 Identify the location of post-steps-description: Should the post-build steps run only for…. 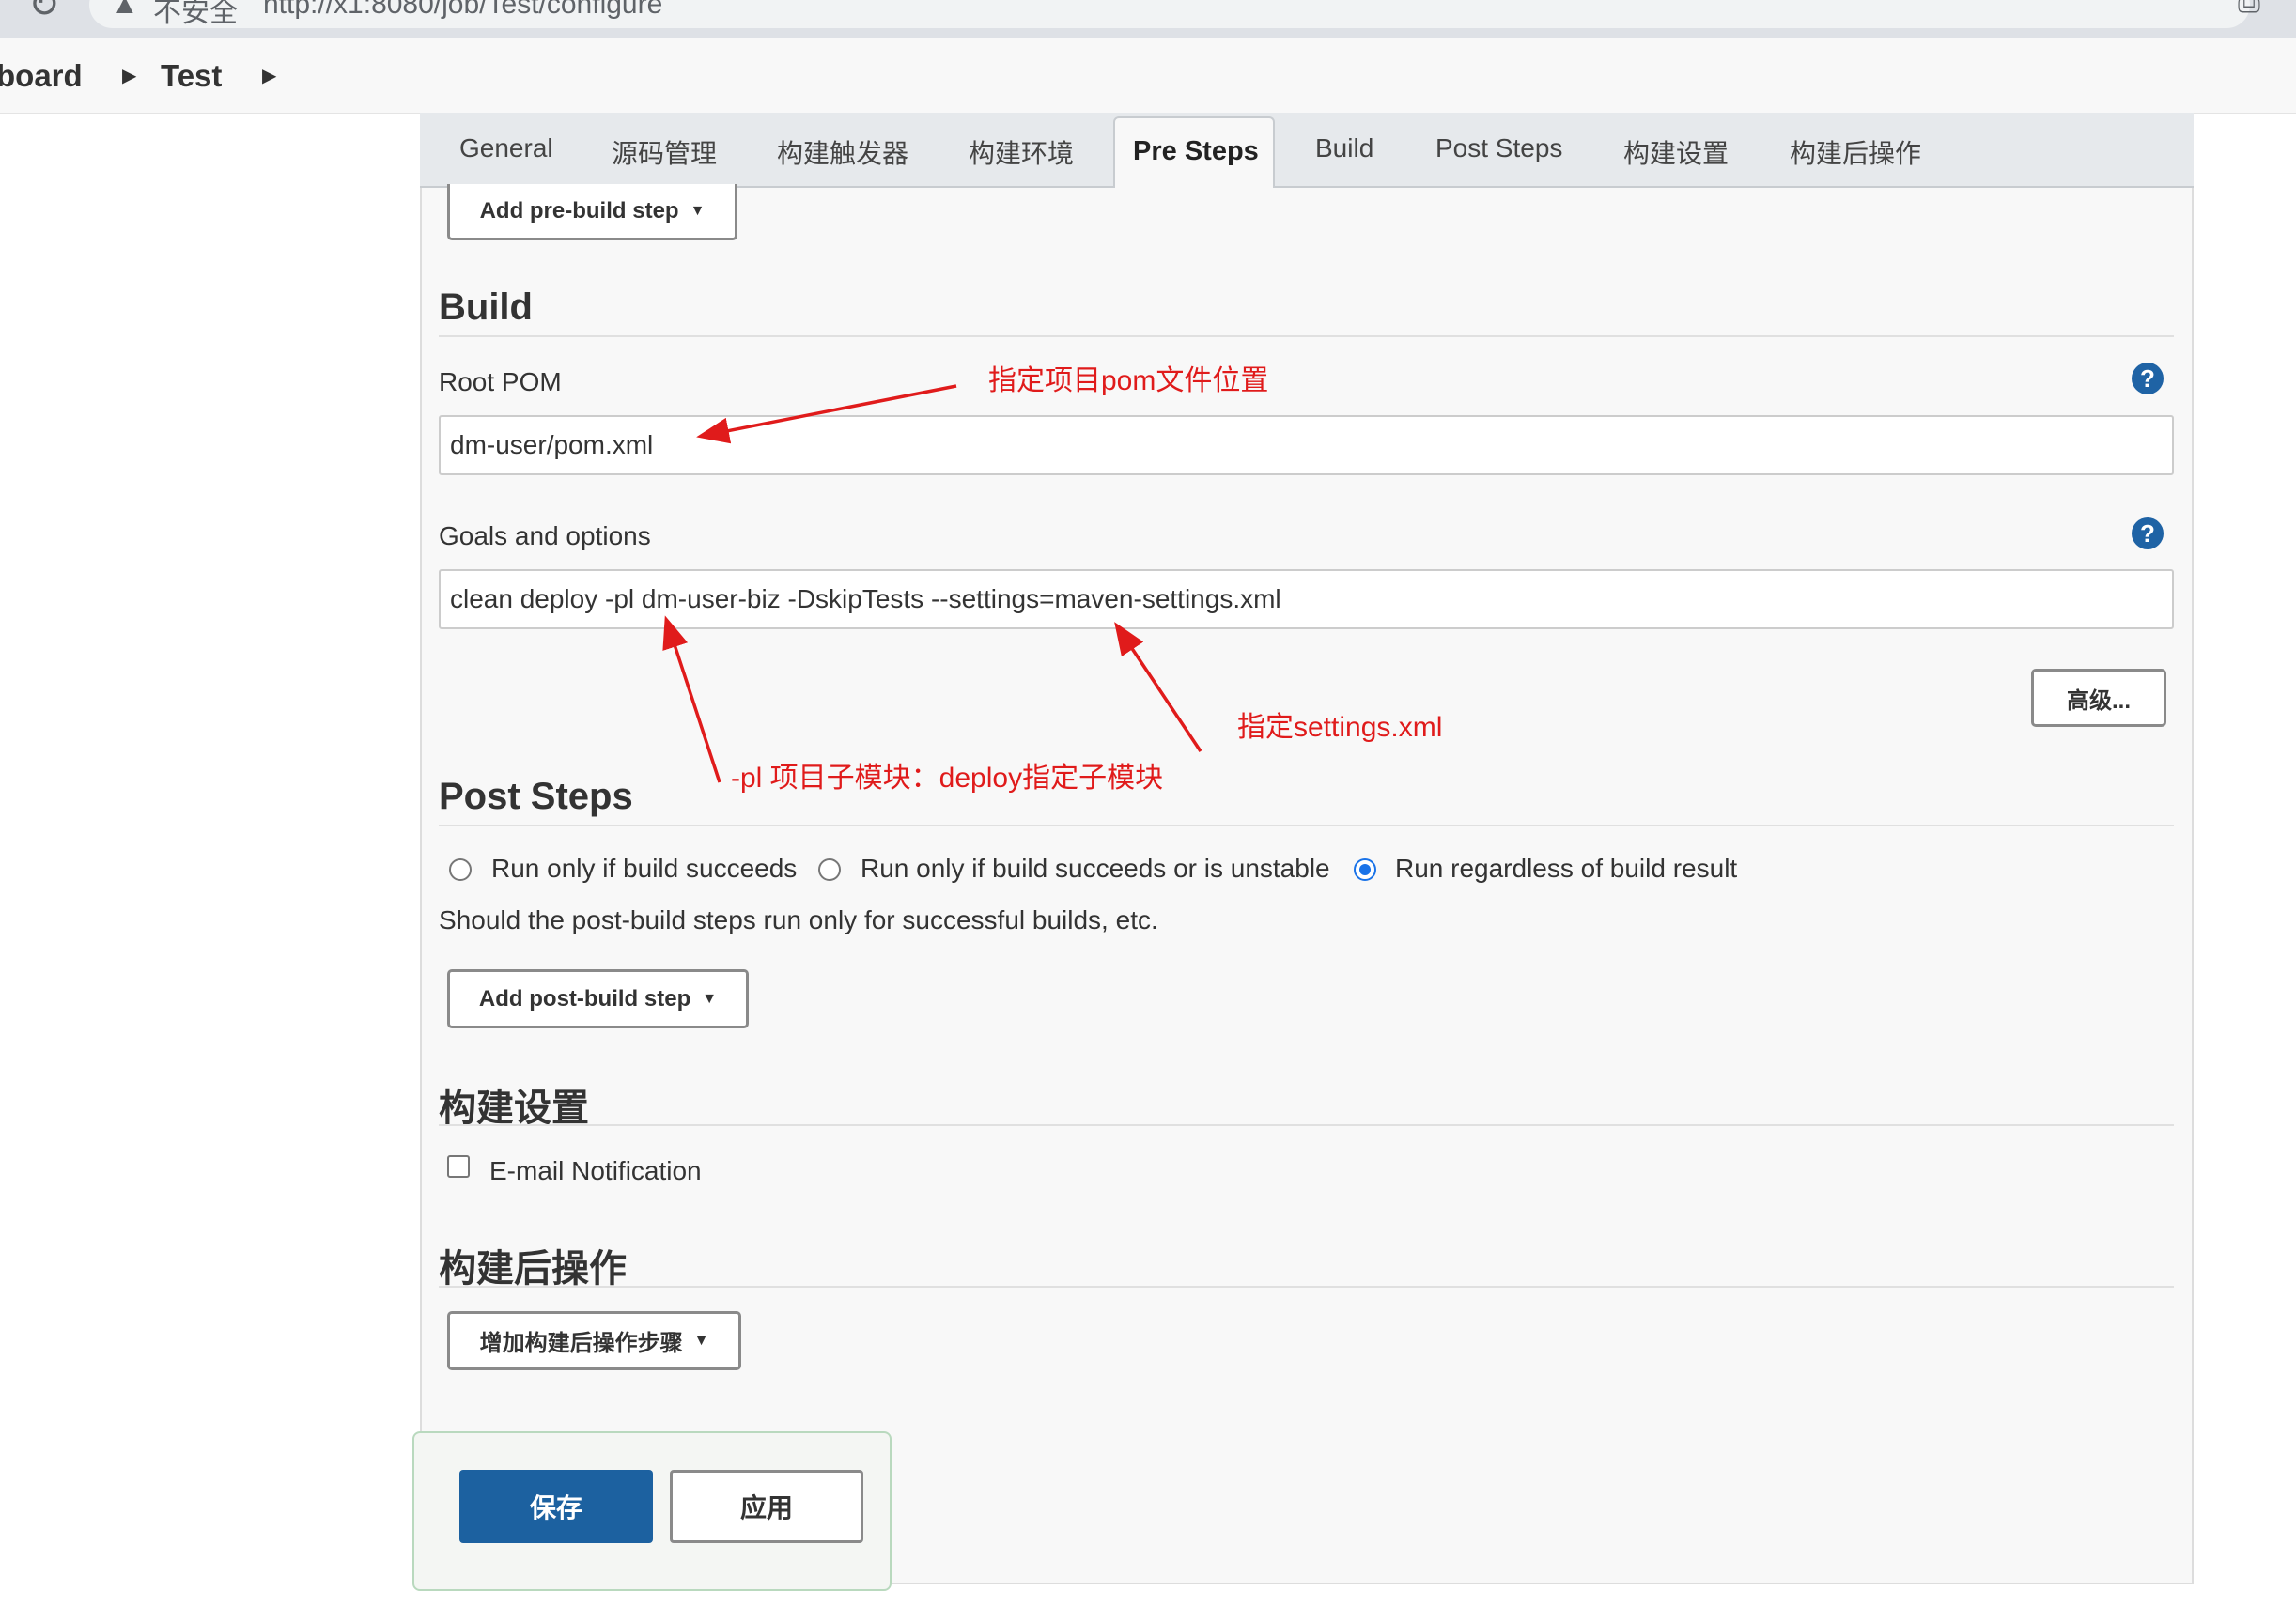
(798, 919).